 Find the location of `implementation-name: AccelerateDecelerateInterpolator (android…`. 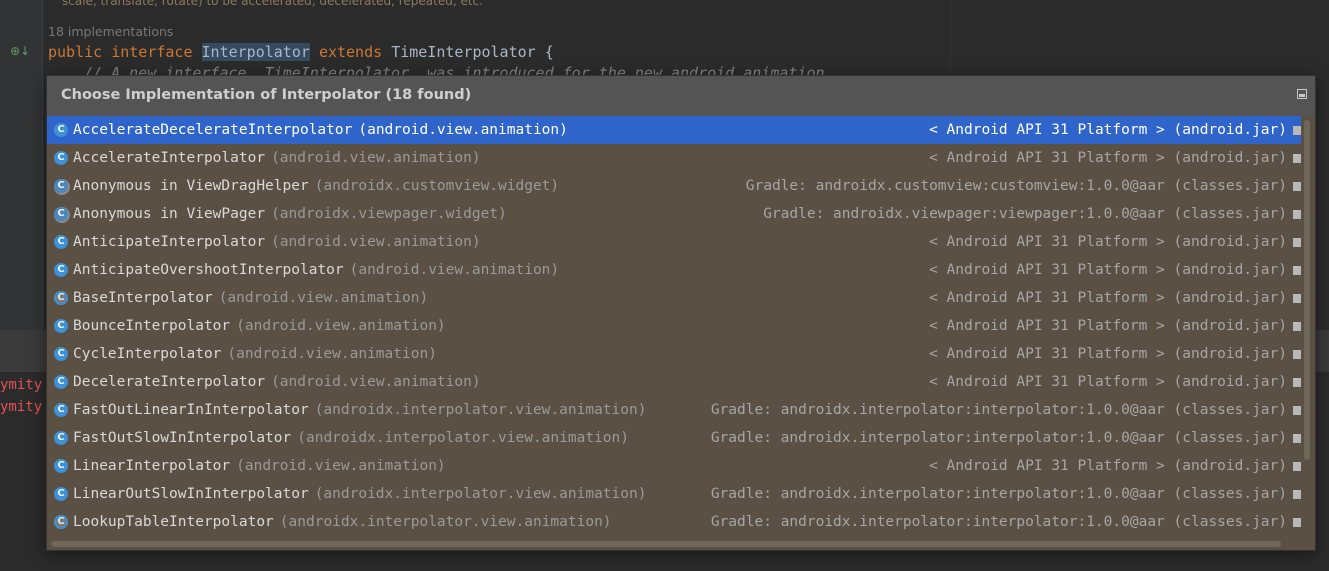

implementation-name: AccelerateDecelerateInterpolator (android… is located at coordinates (320, 130).